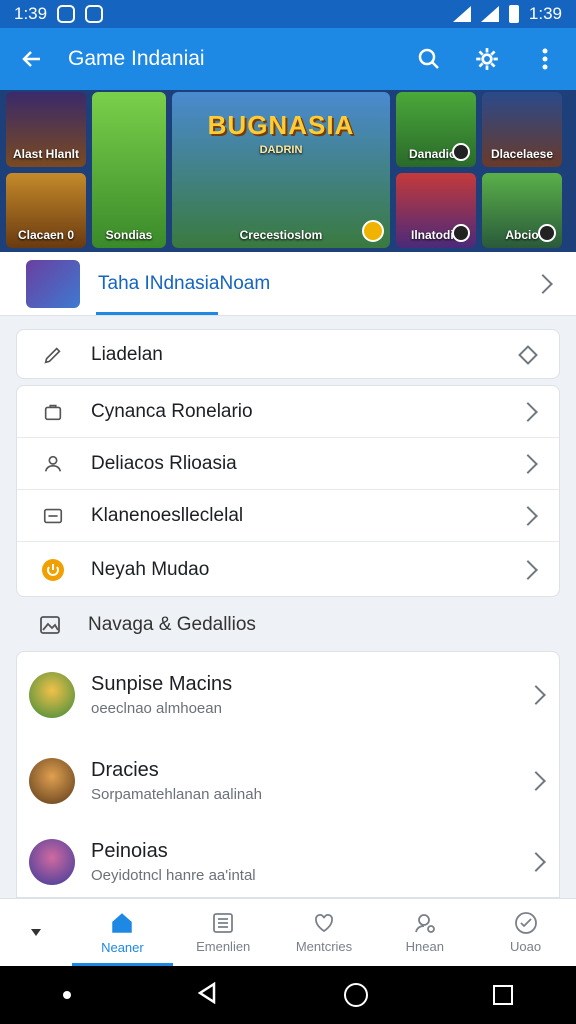  Describe the element at coordinates (176, 794) in the screenshot. I see `game-description: Sorpamatehlanan aalinah` at that location.